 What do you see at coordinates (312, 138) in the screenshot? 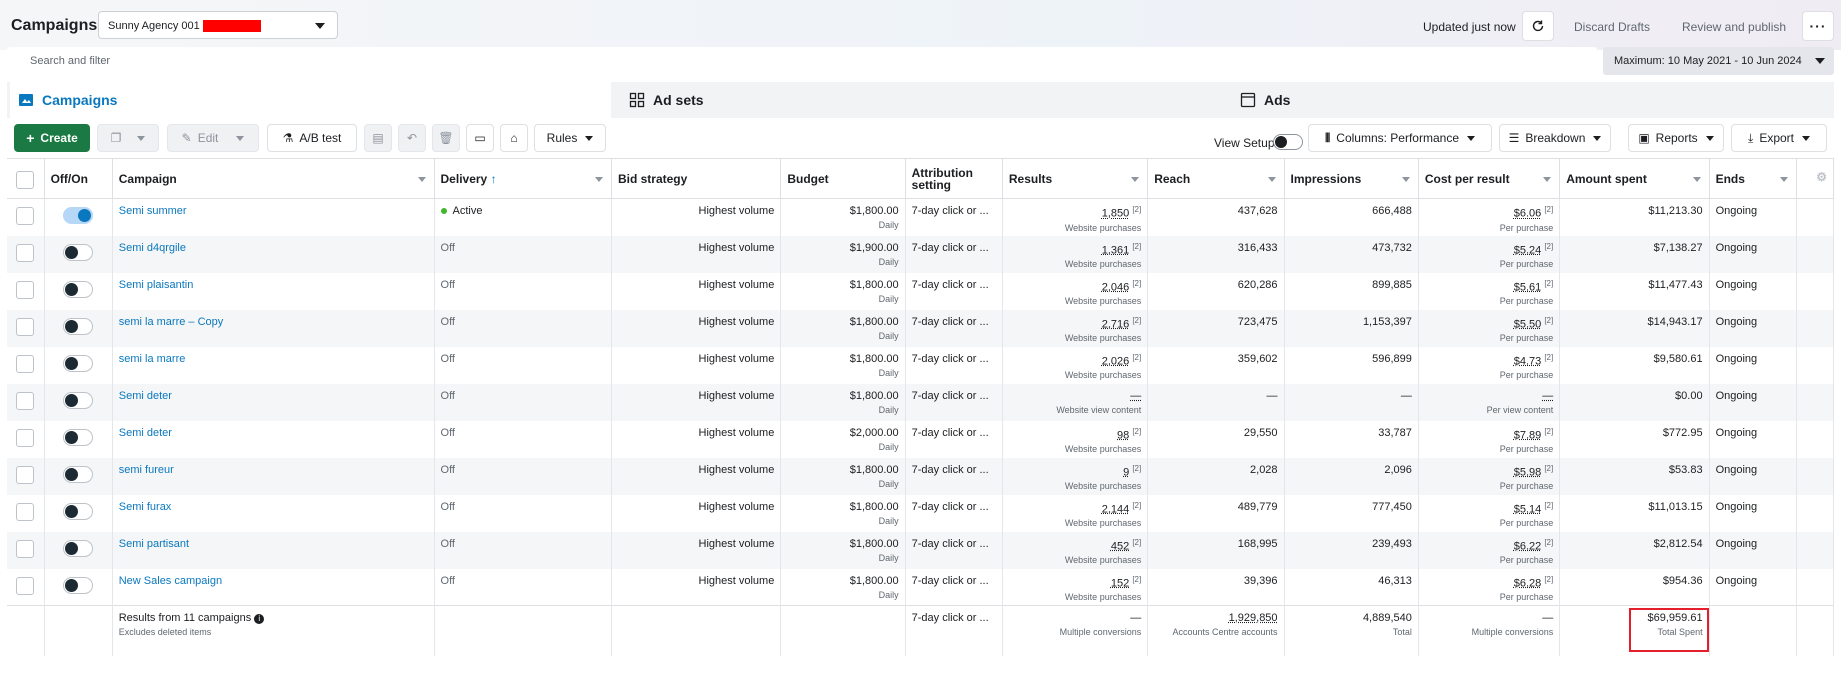
I see `ab-test-button: ⚗ A/B test` at bounding box center [312, 138].